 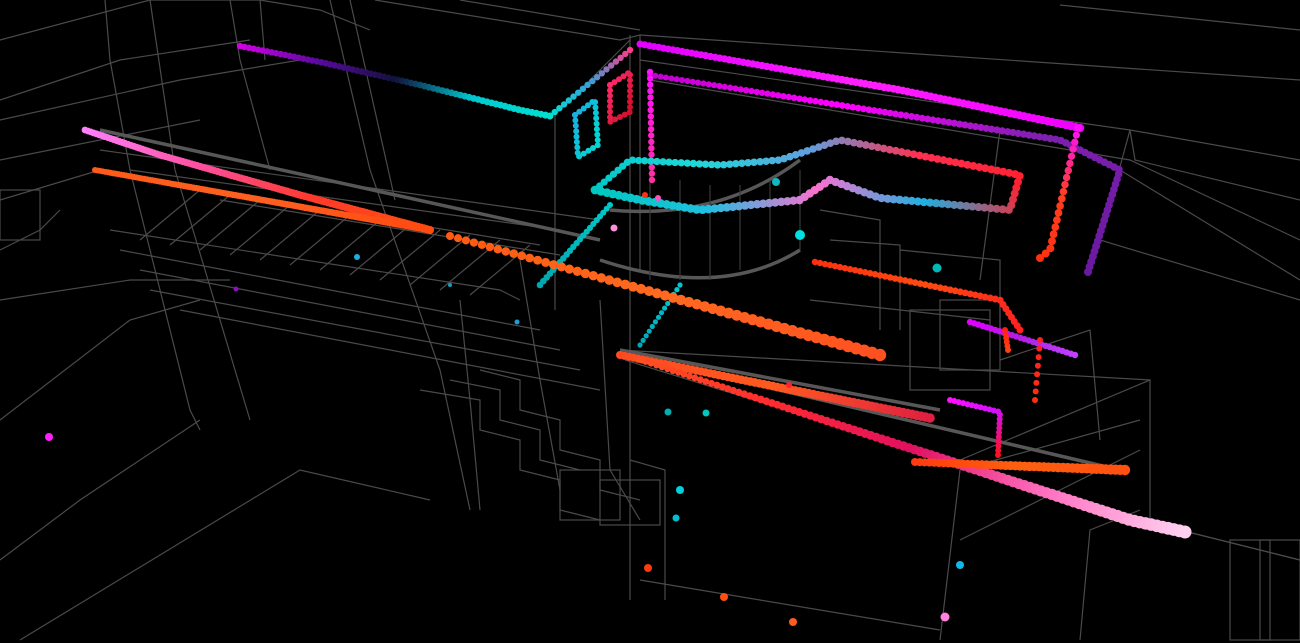 I want to click on trail-lower-long, so click(x=775, y=387).